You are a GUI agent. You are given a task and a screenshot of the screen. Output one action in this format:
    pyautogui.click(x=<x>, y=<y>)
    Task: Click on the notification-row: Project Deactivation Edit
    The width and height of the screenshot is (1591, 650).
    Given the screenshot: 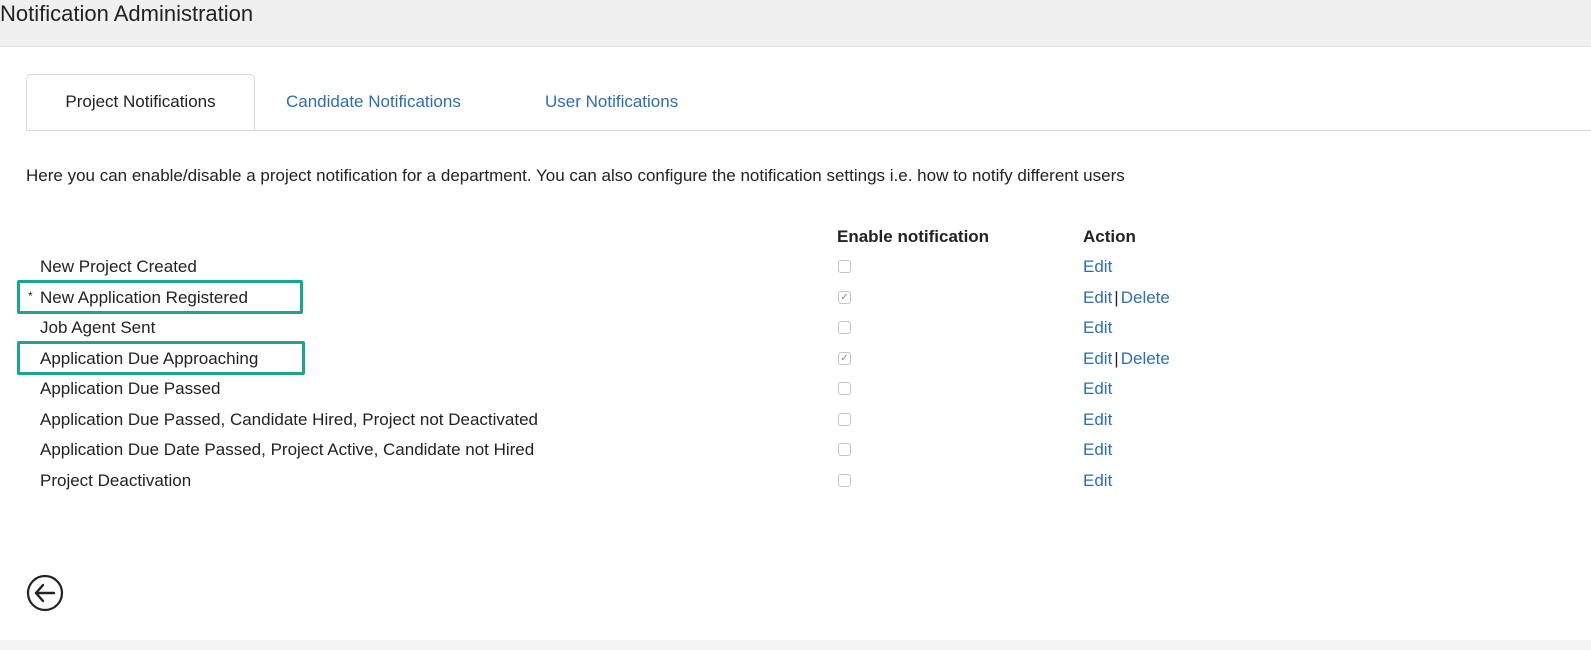 What is the action you would take?
    pyautogui.click(x=795, y=481)
    